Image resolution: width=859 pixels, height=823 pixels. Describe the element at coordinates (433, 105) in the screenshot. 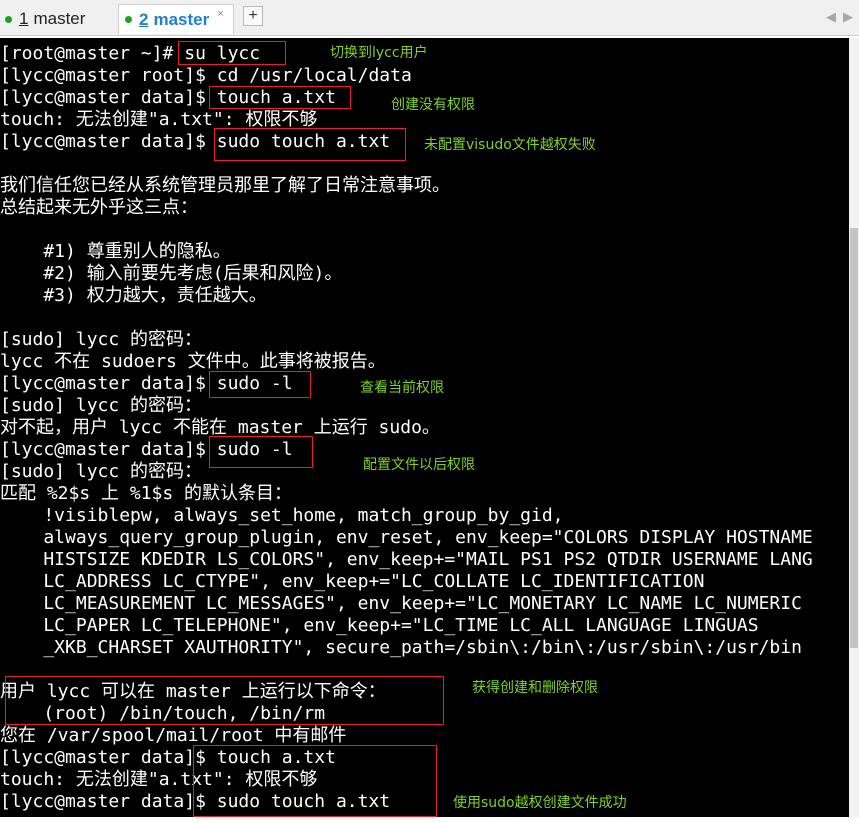

I see `annotation-note: 创建没有权限` at that location.